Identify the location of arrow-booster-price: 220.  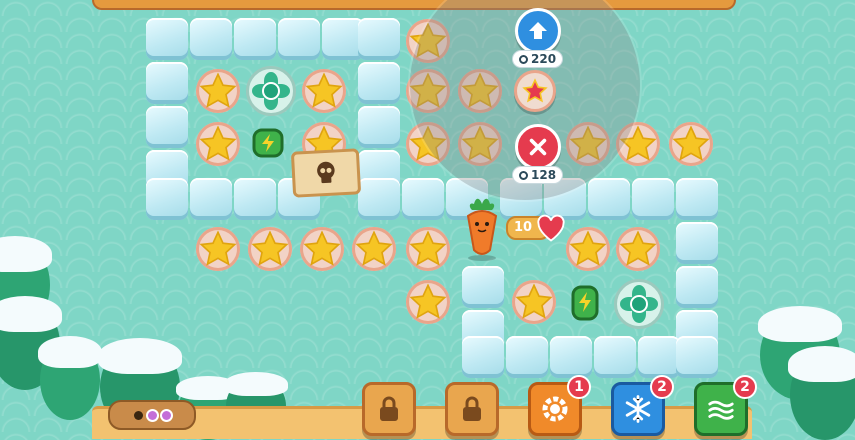
(544, 59).